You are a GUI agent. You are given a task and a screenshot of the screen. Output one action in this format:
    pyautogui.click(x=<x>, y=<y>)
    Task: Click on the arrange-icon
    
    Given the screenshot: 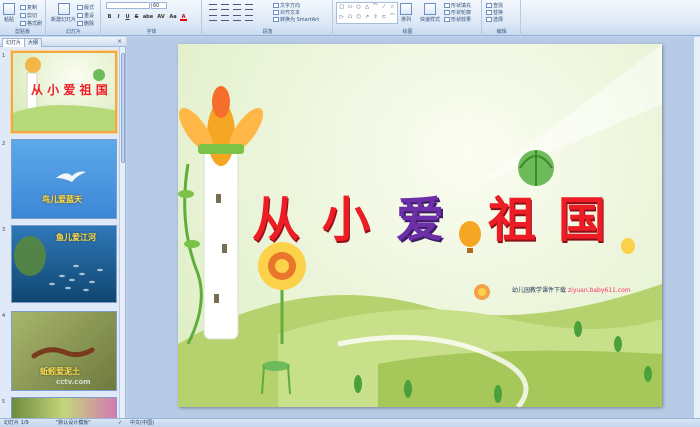 What is the action you would take?
    pyautogui.click(x=406, y=9)
    